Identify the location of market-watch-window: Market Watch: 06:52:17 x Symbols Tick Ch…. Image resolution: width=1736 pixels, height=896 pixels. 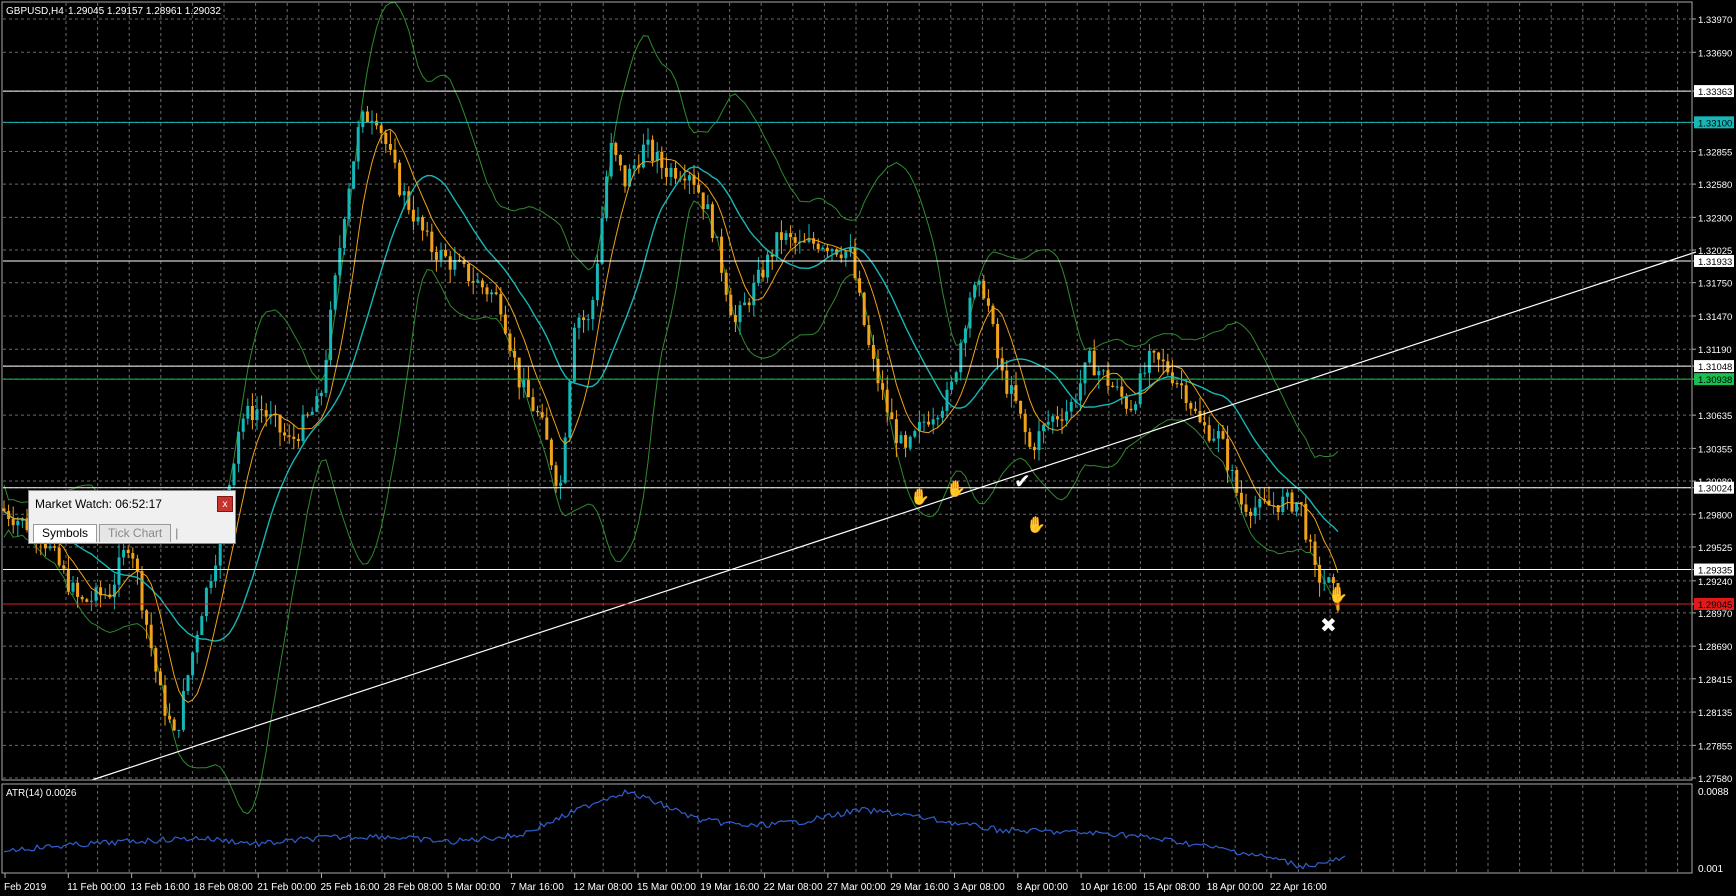
(132, 517).